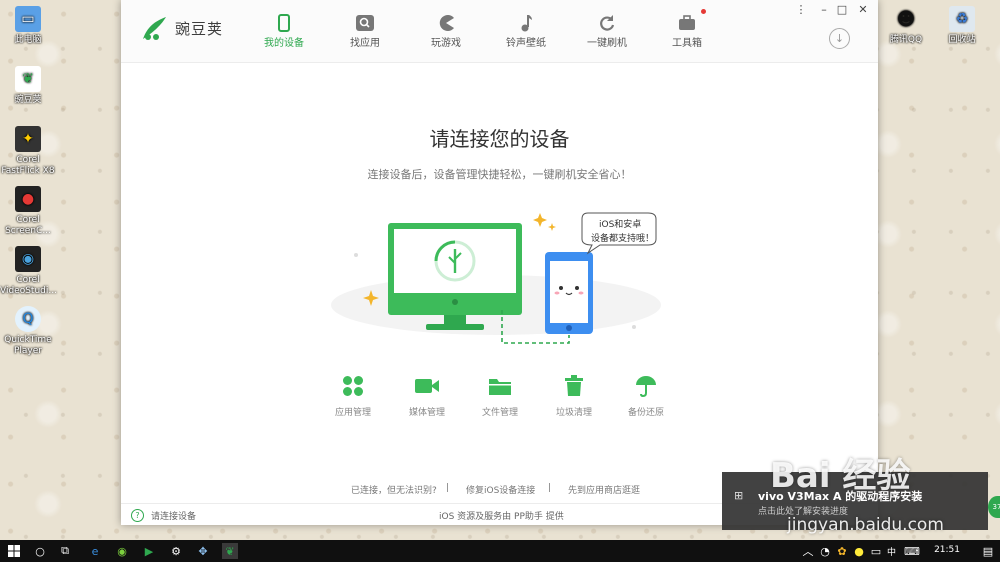 This screenshot has height=562, width=1000. I want to click on bubble-text-line2: 设备都支持哦！, so click(623, 239).